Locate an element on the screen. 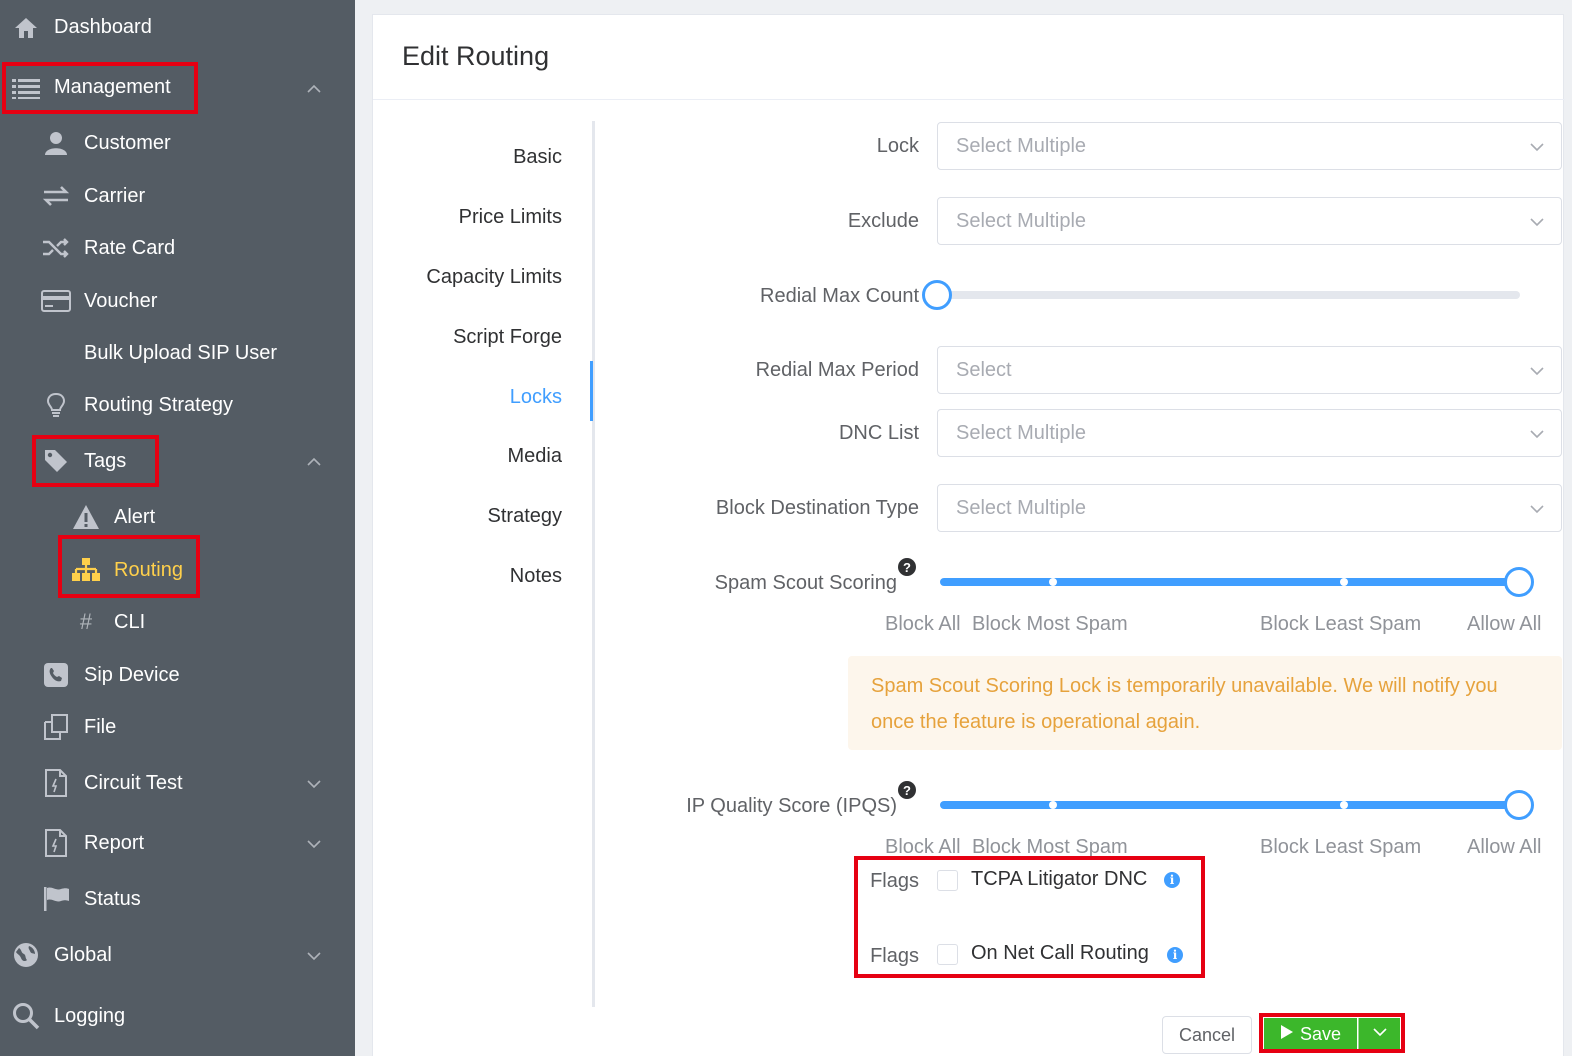  sidebar-item-management: Management is located at coordinates (177, 88).